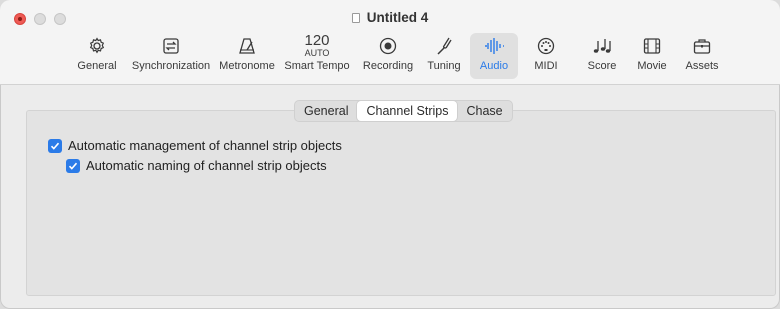  What do you see at coordinates (546, 46) in the screenshot?
I see `midi-icon` at bounding box center [546, 46].